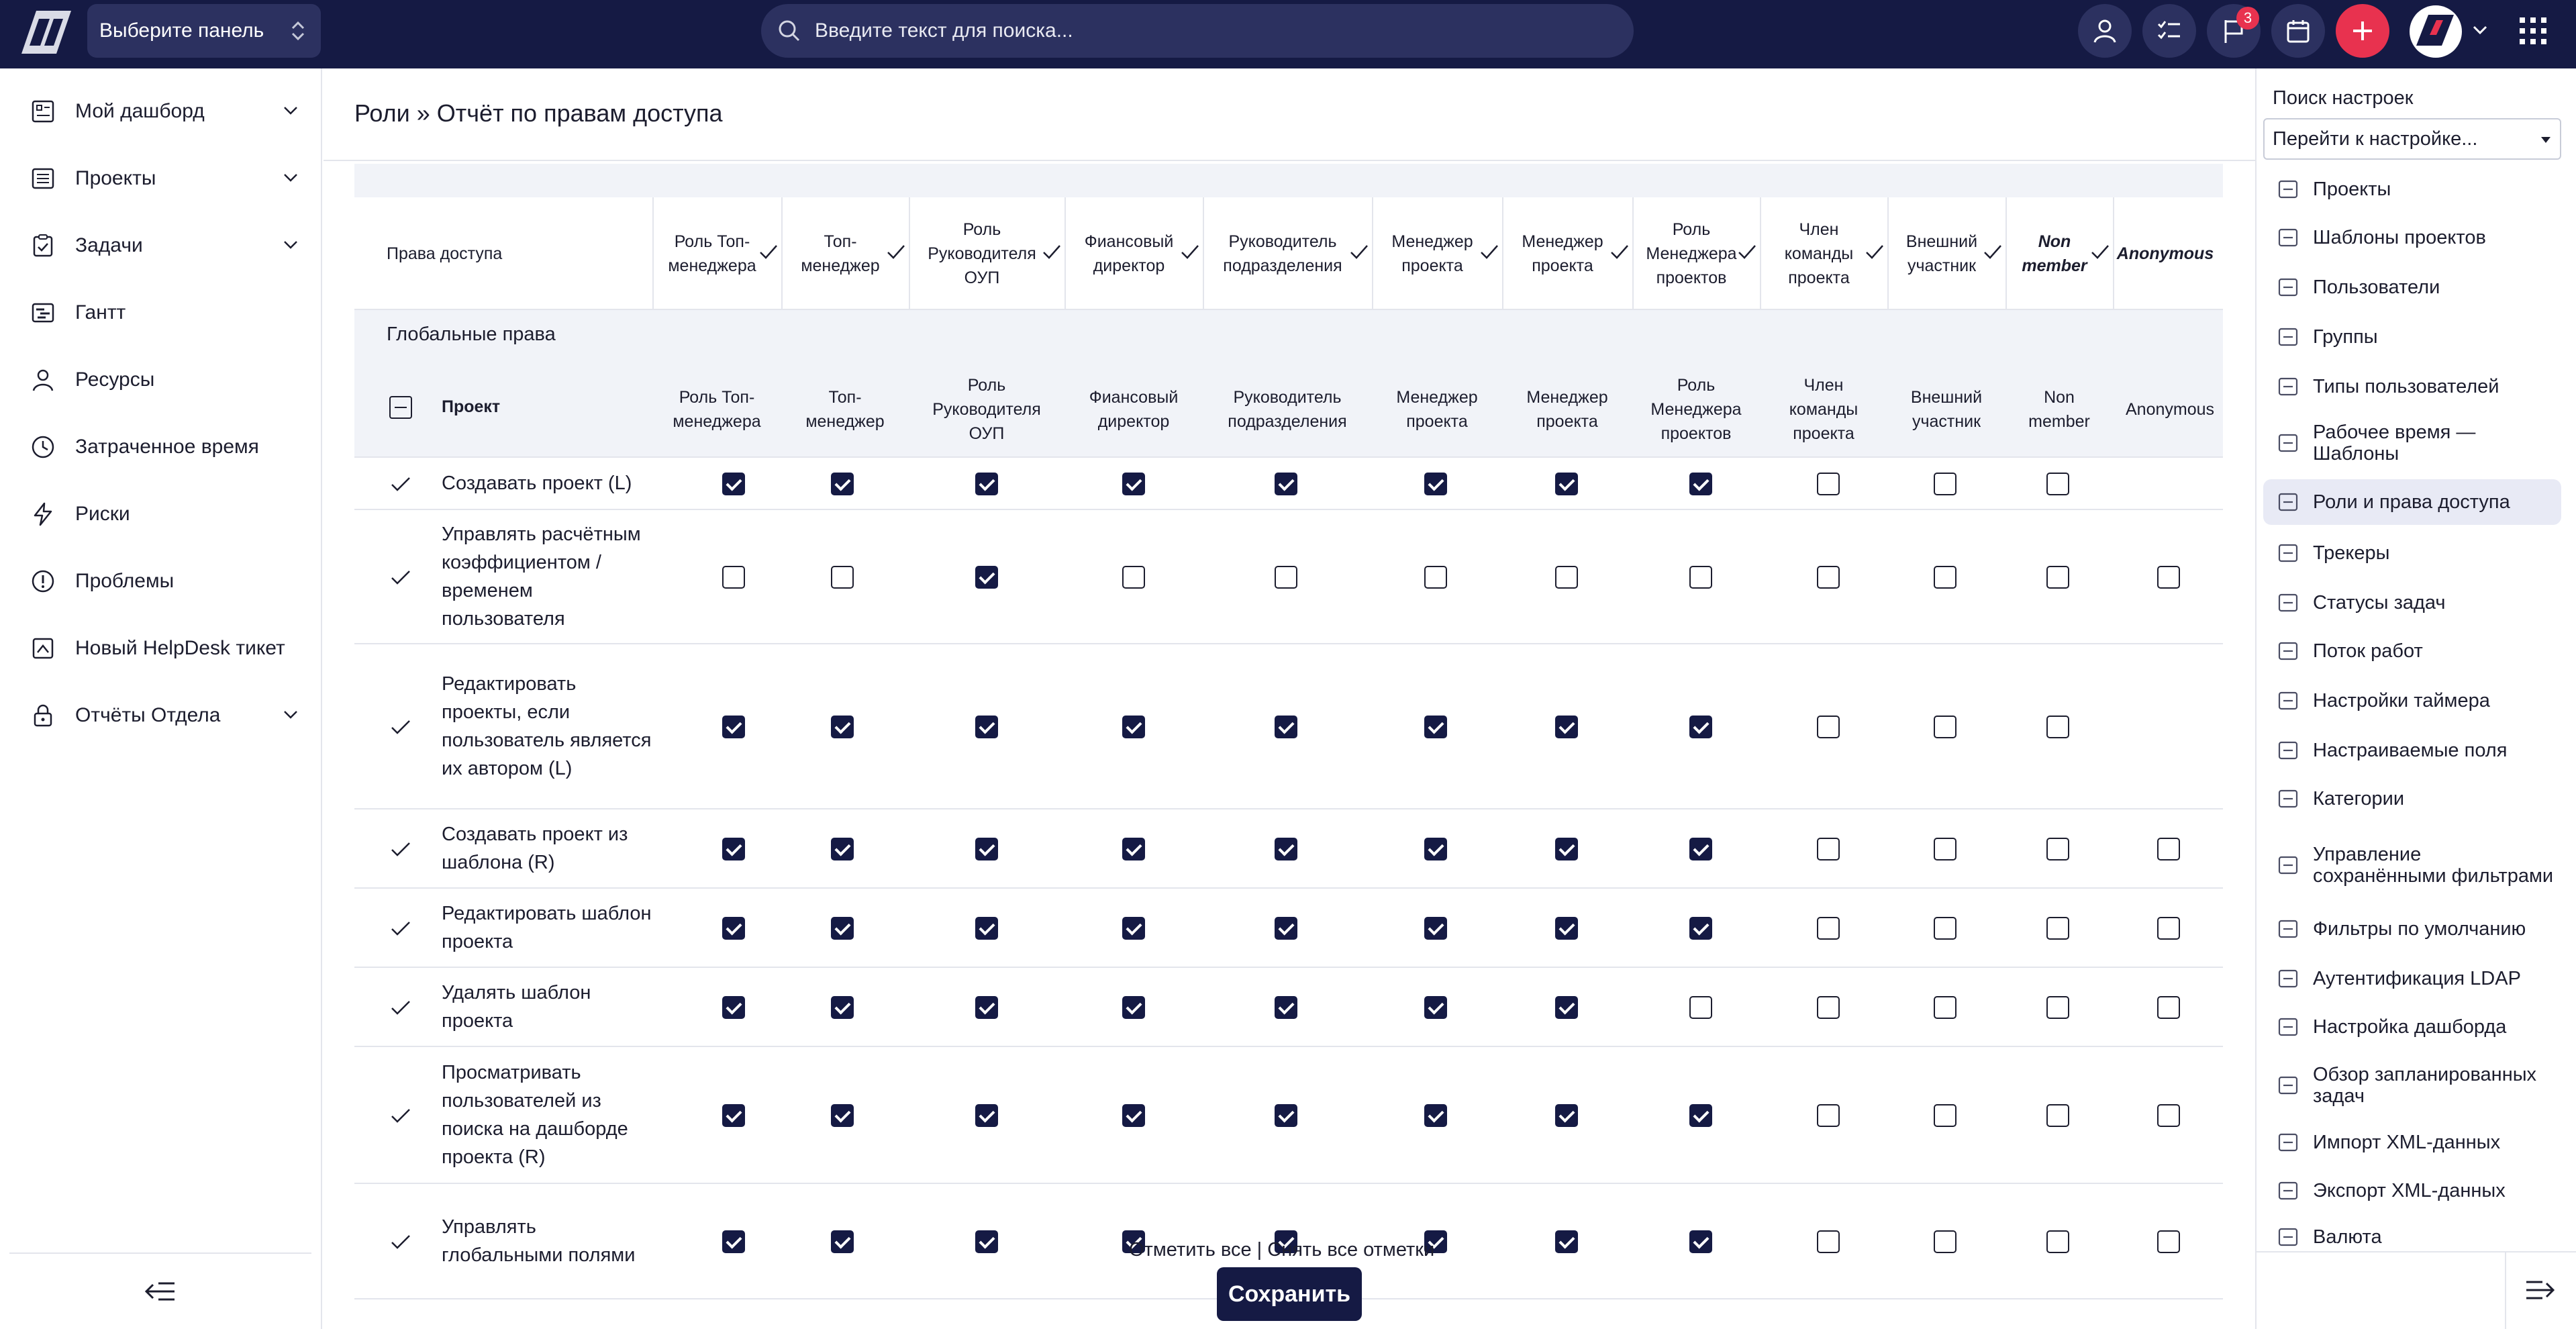 The width and height of the screenshot is (2576, 1329). I want to click on settings-item: Валюта, so click(2412, 1237).